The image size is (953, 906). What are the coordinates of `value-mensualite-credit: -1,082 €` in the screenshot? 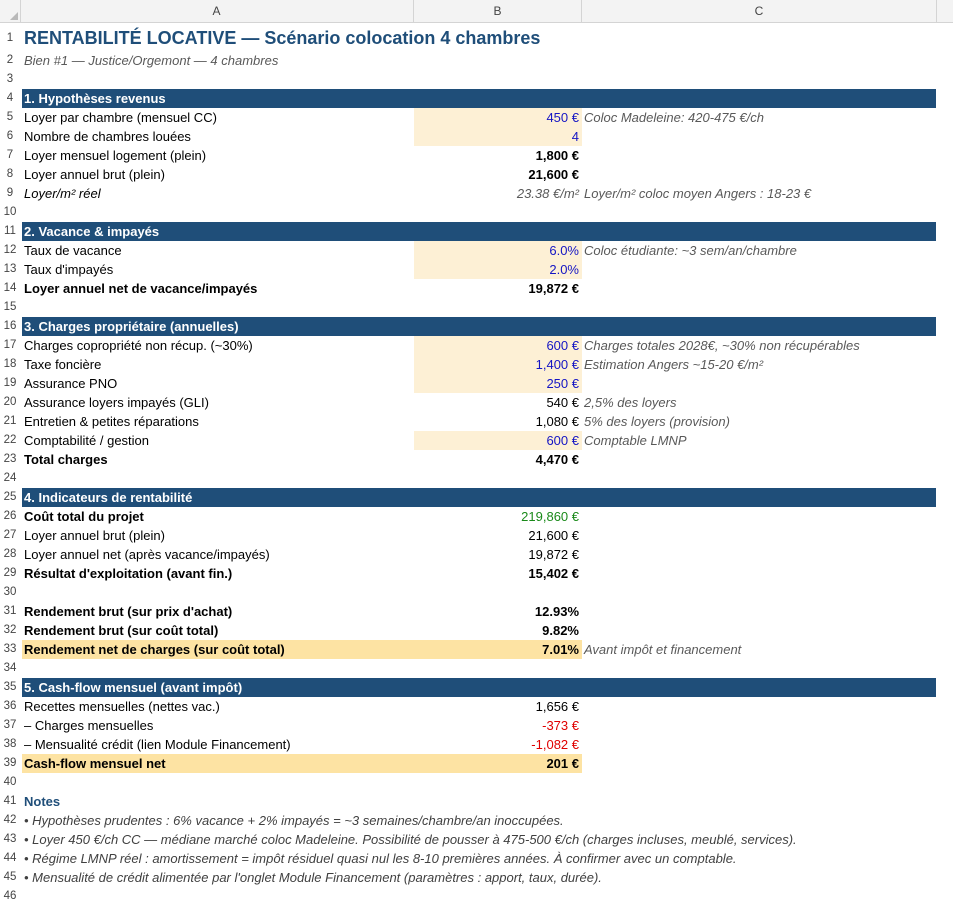 It's located at (498, 744).